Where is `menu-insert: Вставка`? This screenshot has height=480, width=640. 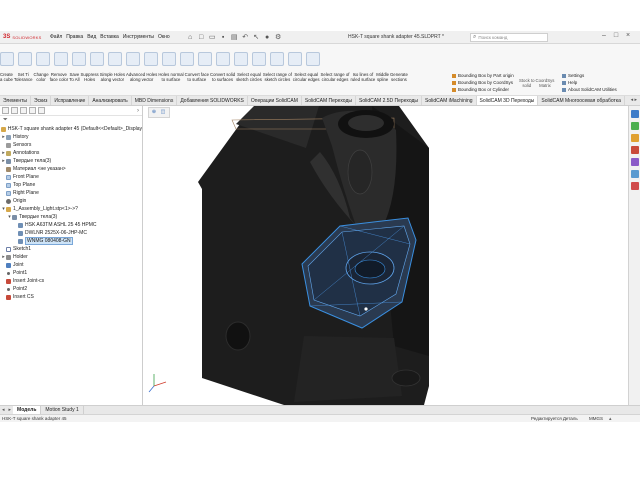 menu-insert: Вставка is located at coordinates (109, 37).